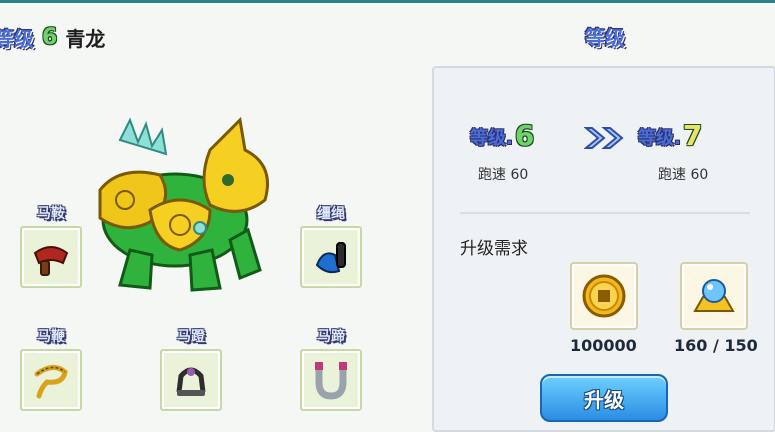  What do you see at coordinates (180, 205) in the screenshot?
I see `mount-dragon-image` at bounding box center [180, 205].